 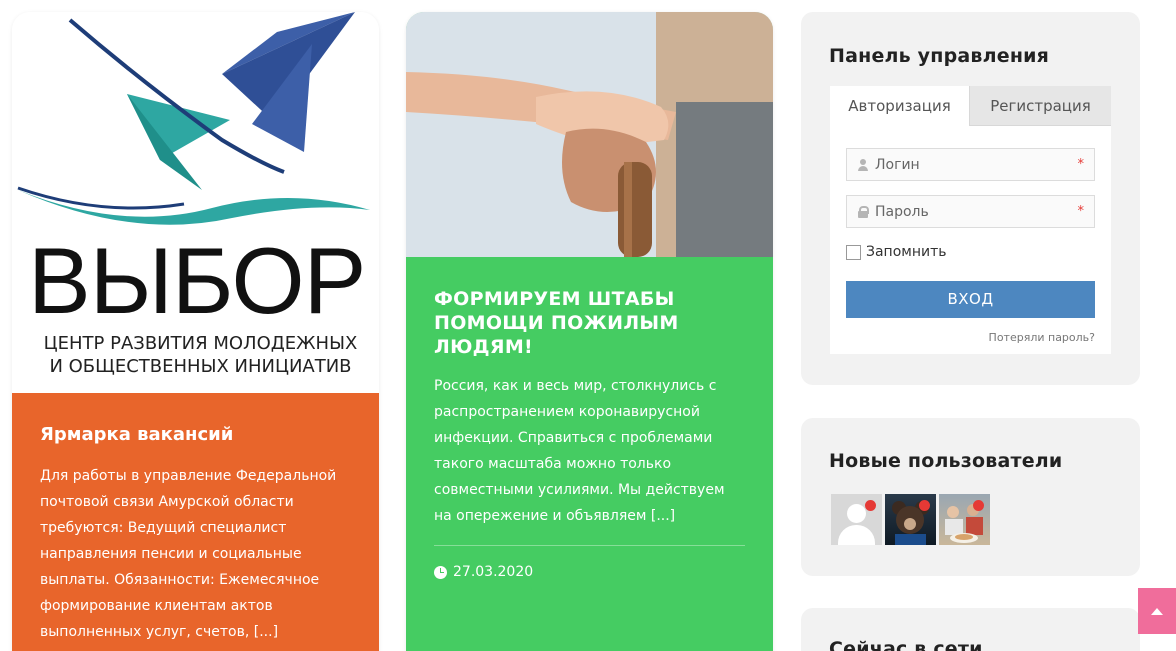 I want to click on auth-tabs: Авторизация Регистрация, so click(x=970, y=106).